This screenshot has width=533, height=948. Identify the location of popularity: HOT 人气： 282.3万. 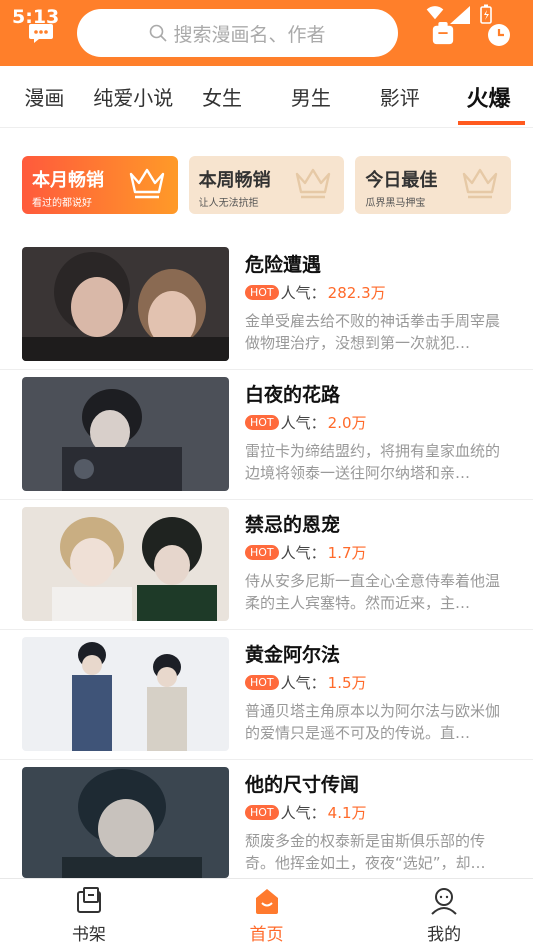
(315, 292).